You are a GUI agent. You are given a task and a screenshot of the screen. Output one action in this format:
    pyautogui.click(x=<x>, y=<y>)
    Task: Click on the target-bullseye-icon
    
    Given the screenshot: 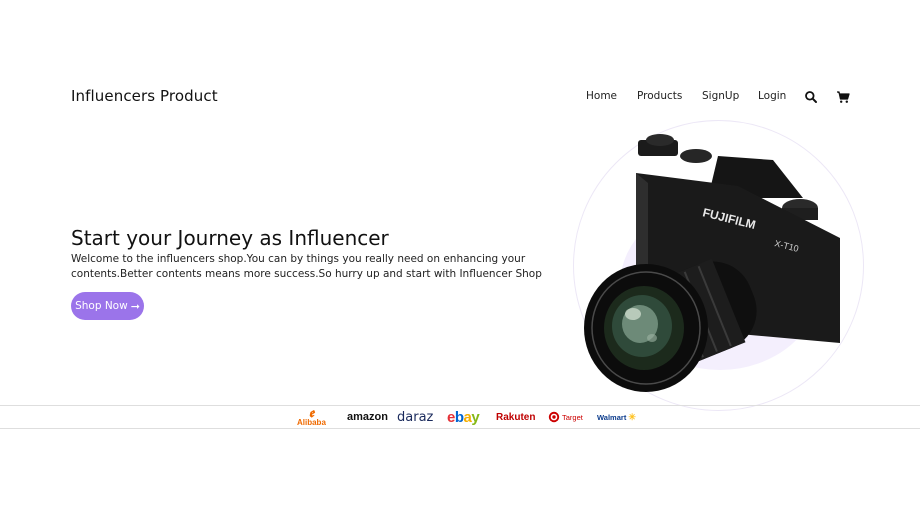 What is the action you would take?
    pyautogui.click(x=554, y=417)
    